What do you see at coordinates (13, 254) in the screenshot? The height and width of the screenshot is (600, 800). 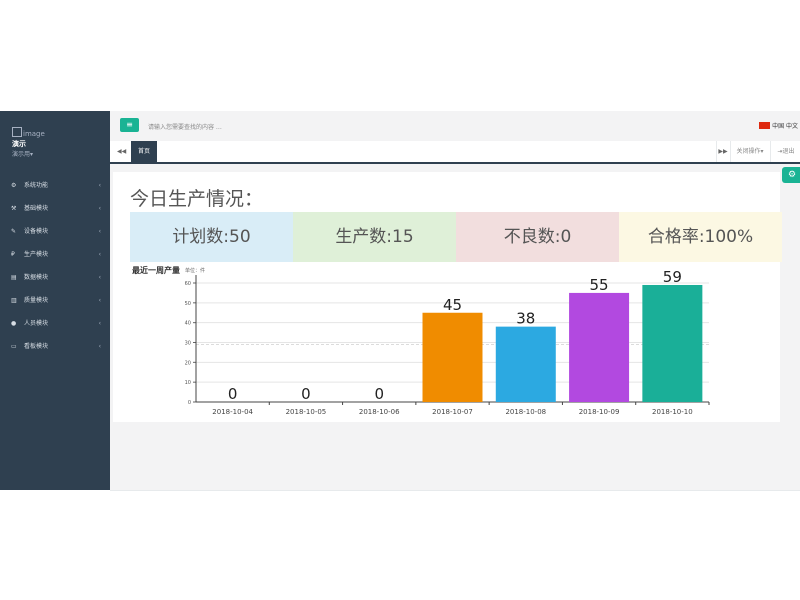 I see `product-icon: ₽` at bounding box center [13, 254].